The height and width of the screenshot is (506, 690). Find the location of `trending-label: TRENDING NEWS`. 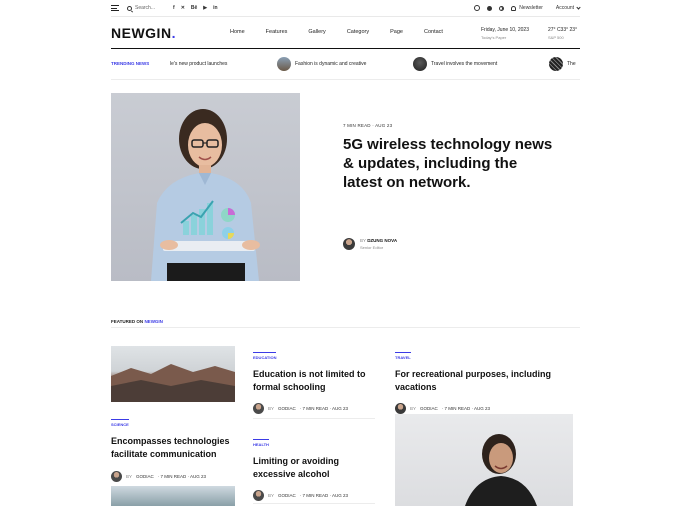

trending-label: TRENDING NEWS is located at coordinates (130, 63).